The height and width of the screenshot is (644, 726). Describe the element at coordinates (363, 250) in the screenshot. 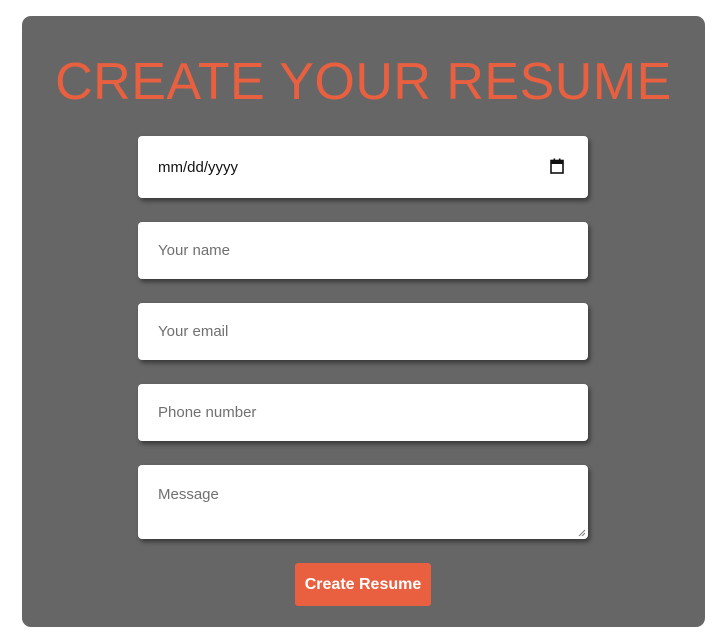

I see `name-input: Your name` at that location.